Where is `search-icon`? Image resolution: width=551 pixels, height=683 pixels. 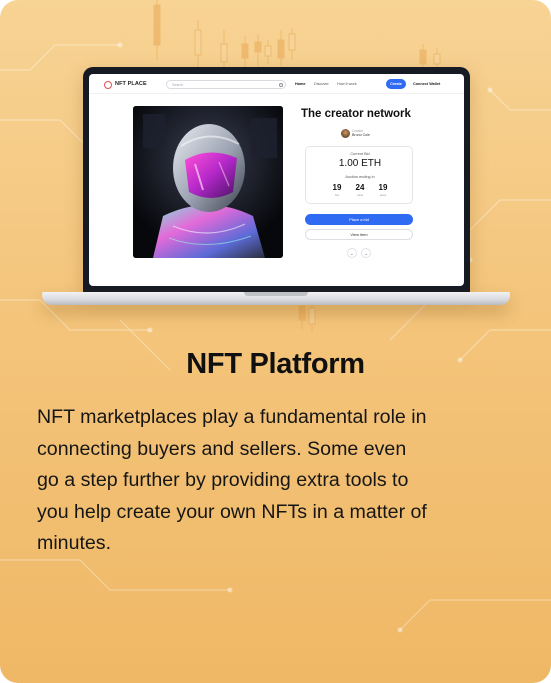 search-icon is located at coordinates (281, 85).